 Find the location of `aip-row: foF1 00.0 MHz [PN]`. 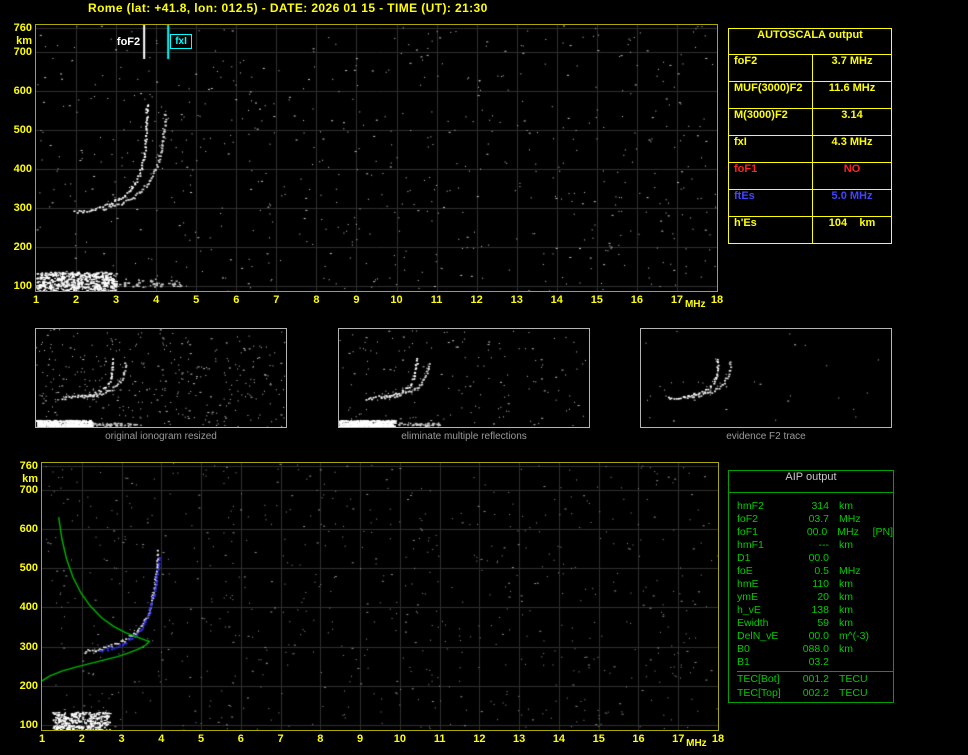

aip-row: foF1 00.0 MHz [PN] is located at coordinates (815, 532).